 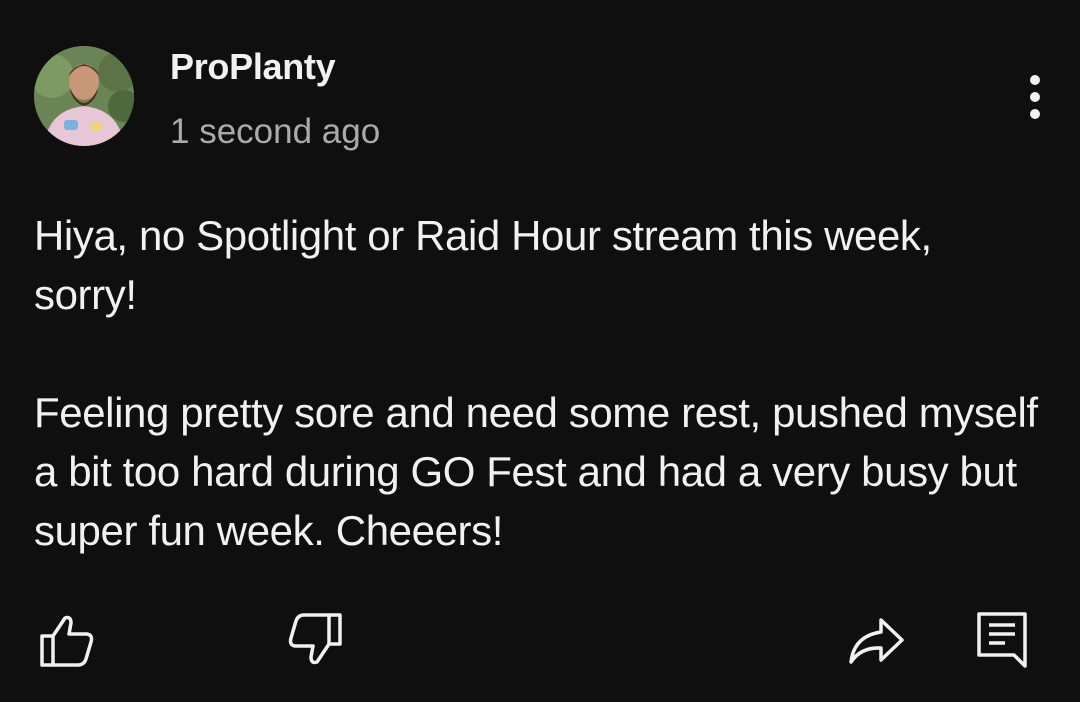 I want to click on more-vert-icon, so click(x=1035, y=97).